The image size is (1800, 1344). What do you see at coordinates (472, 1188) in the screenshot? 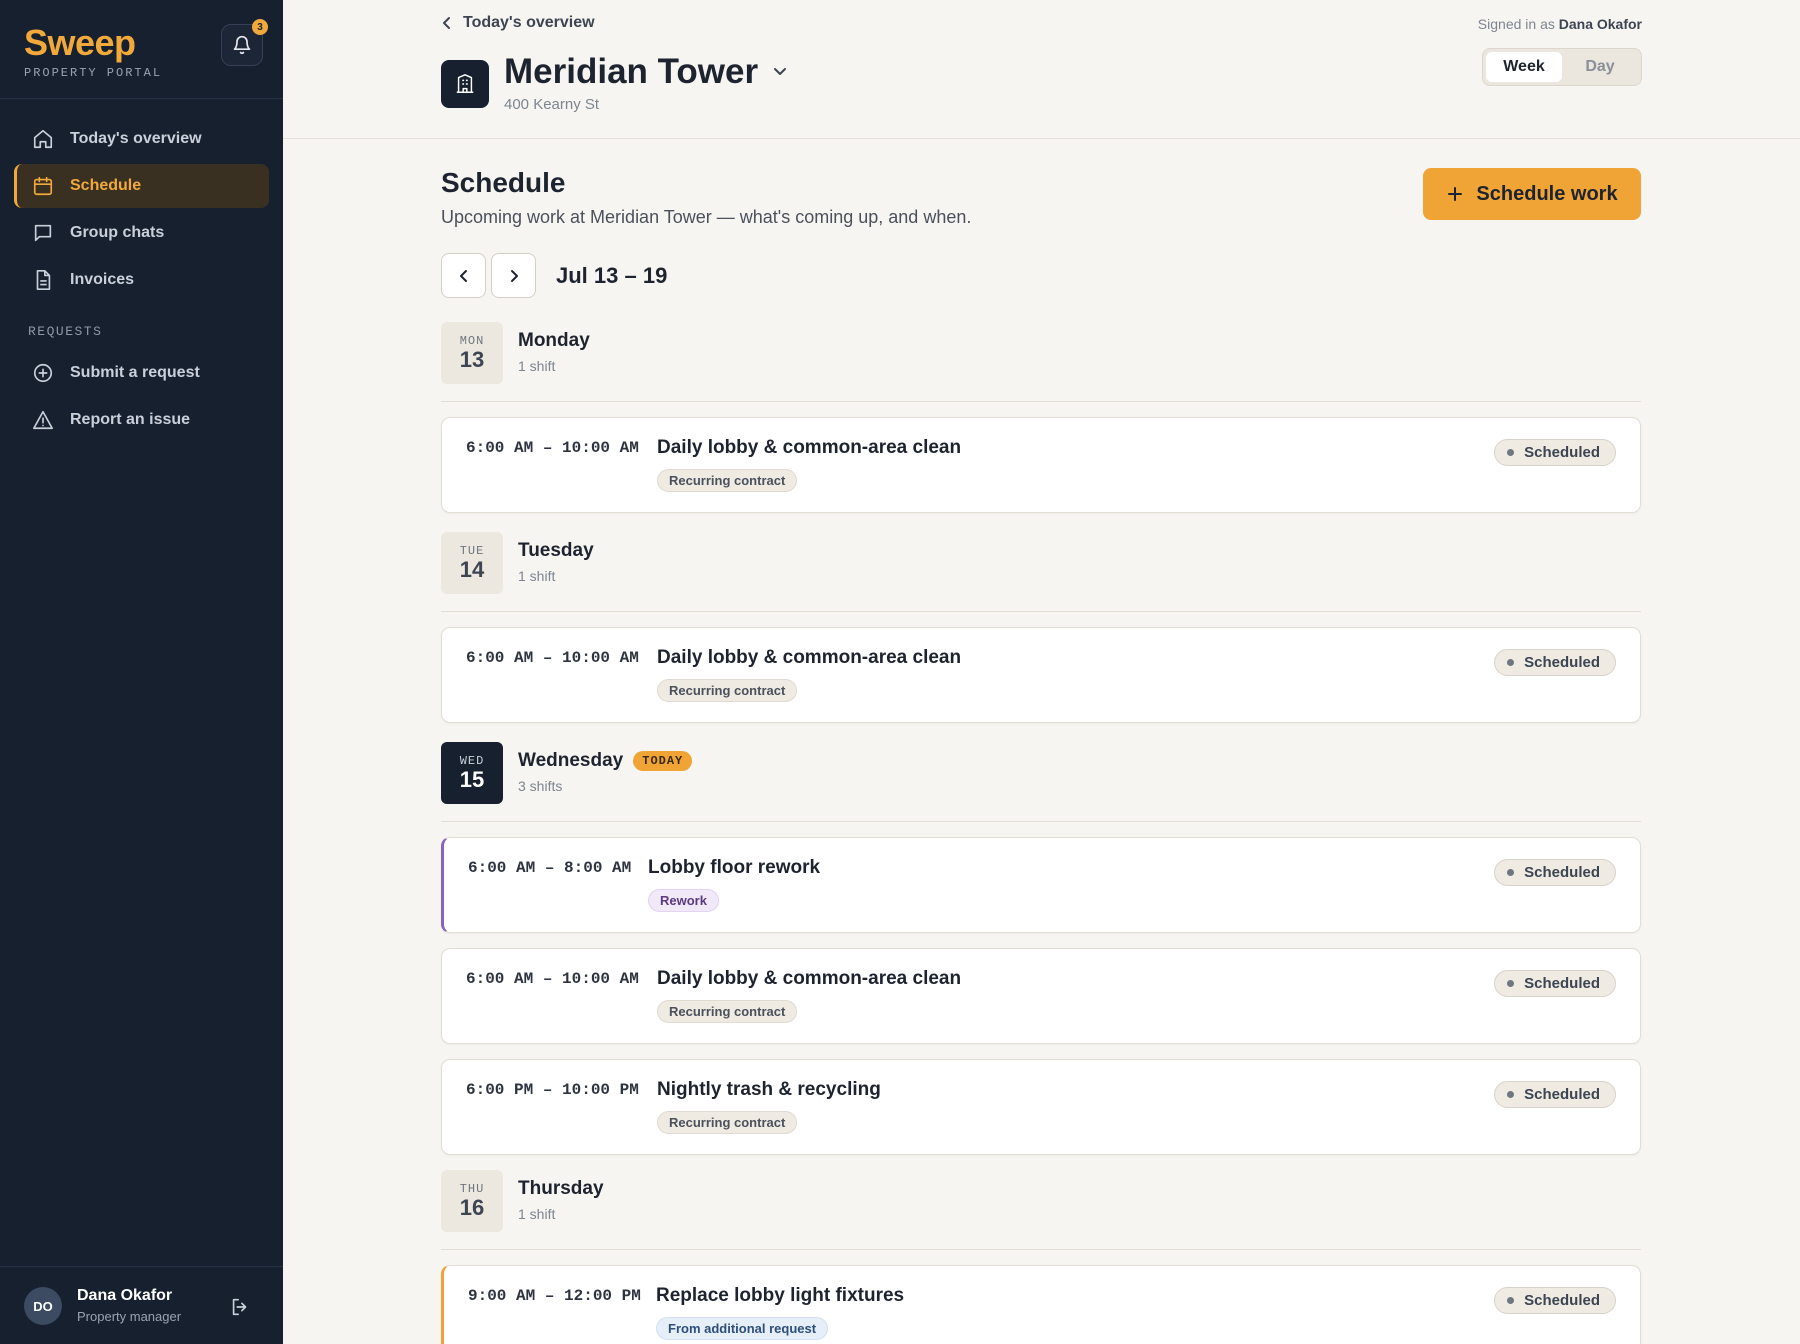
I see `day-of-week: THU` at bounding box center [472, 1188].